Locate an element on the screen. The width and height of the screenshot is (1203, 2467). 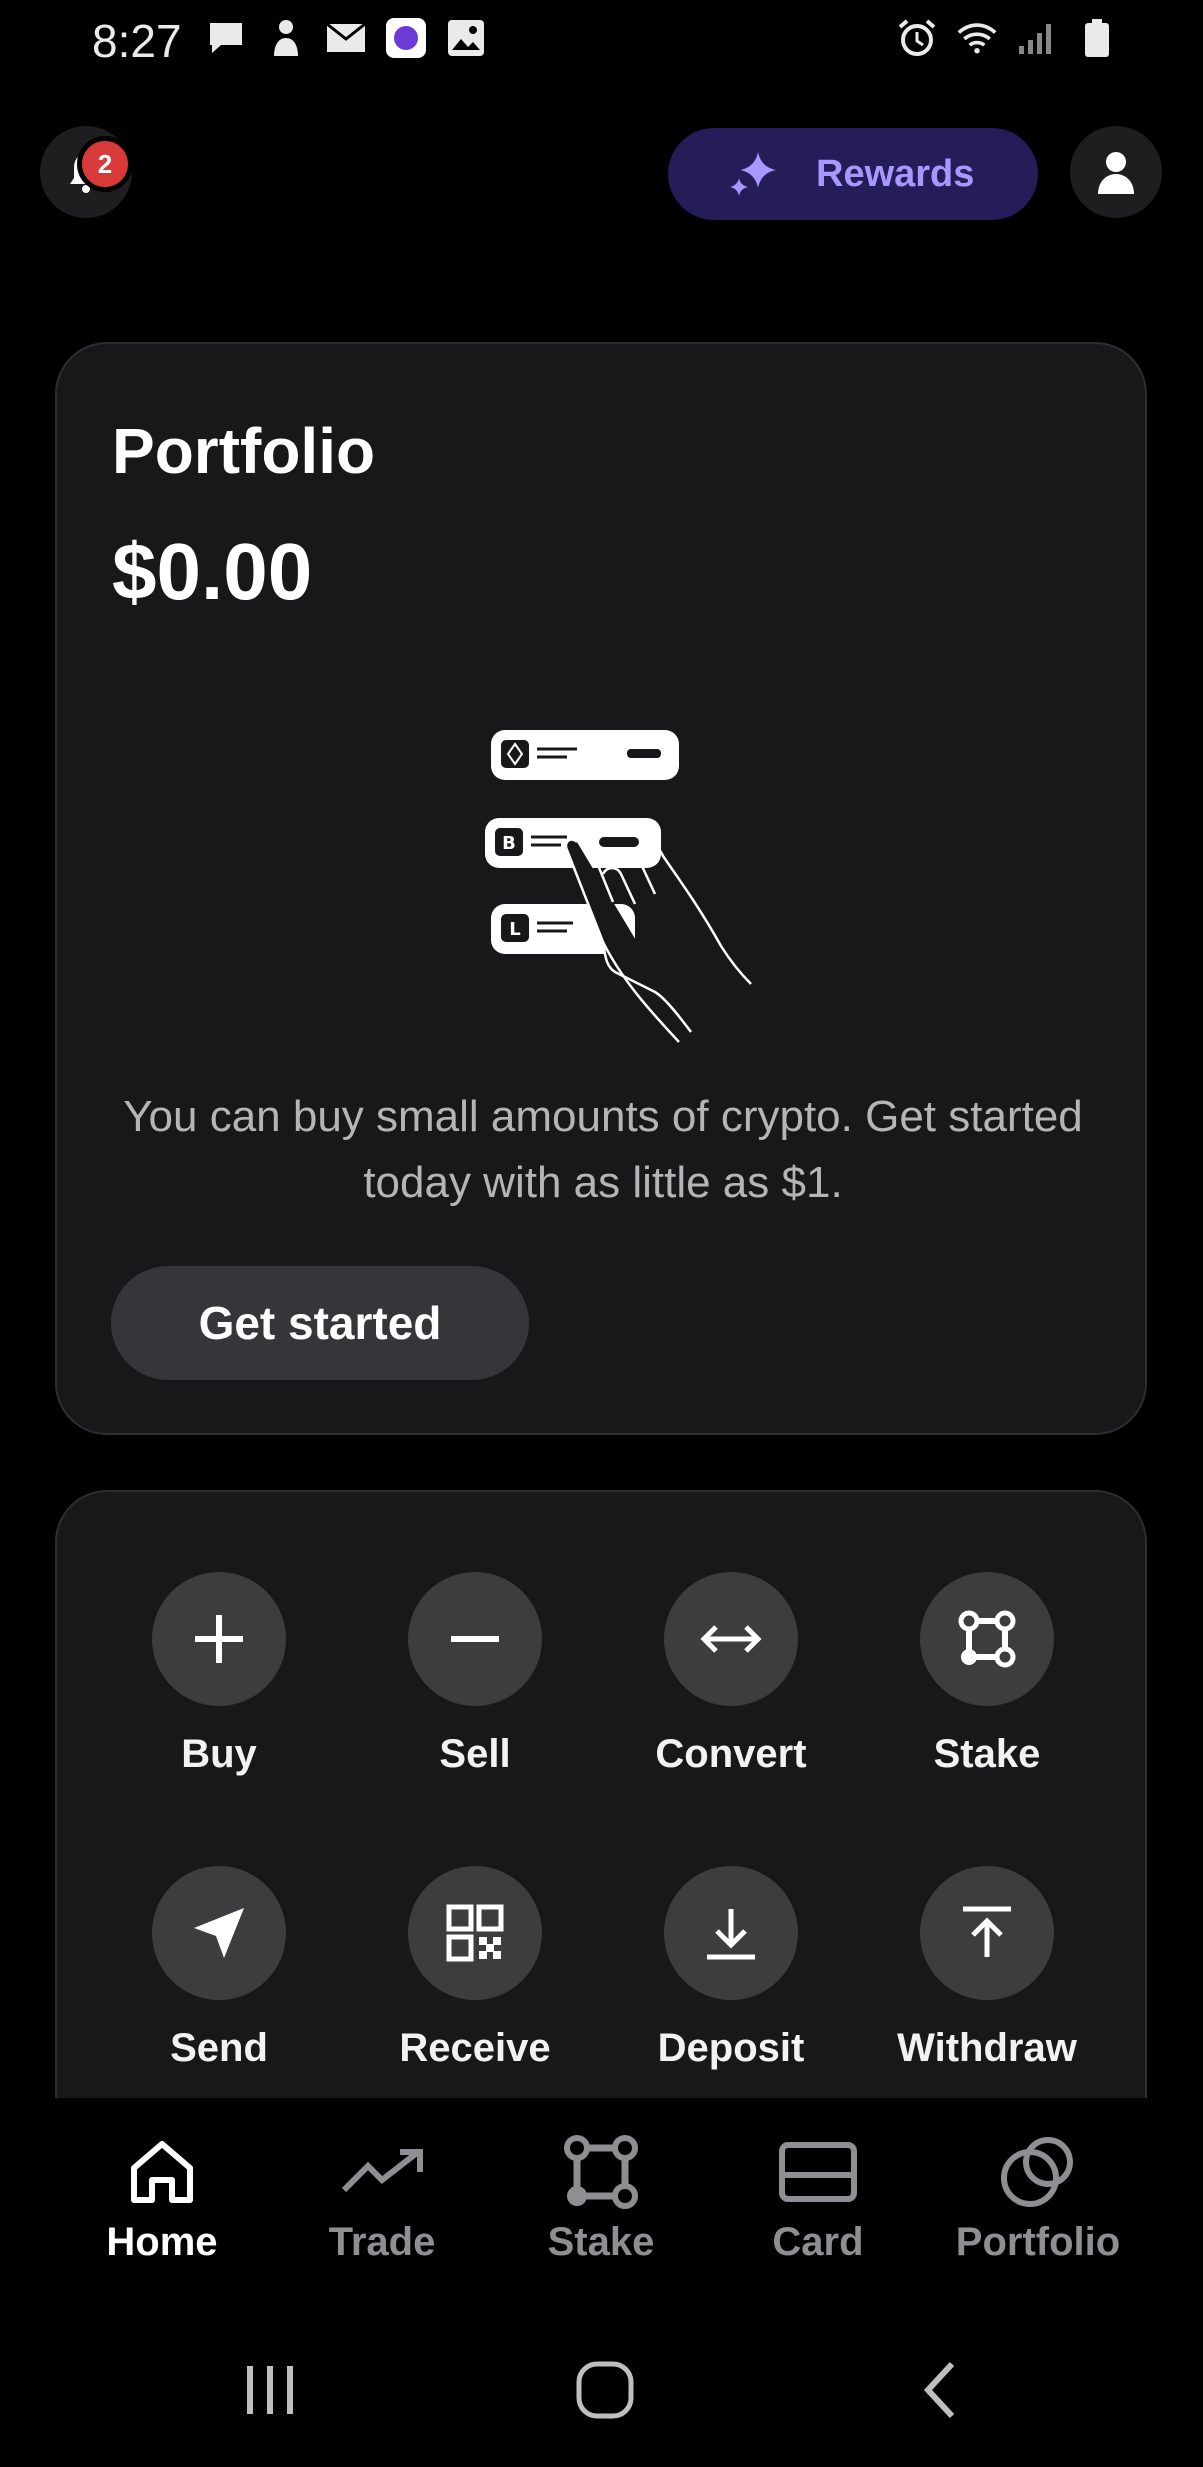
profile-button is located at coordinates (1116, 172).